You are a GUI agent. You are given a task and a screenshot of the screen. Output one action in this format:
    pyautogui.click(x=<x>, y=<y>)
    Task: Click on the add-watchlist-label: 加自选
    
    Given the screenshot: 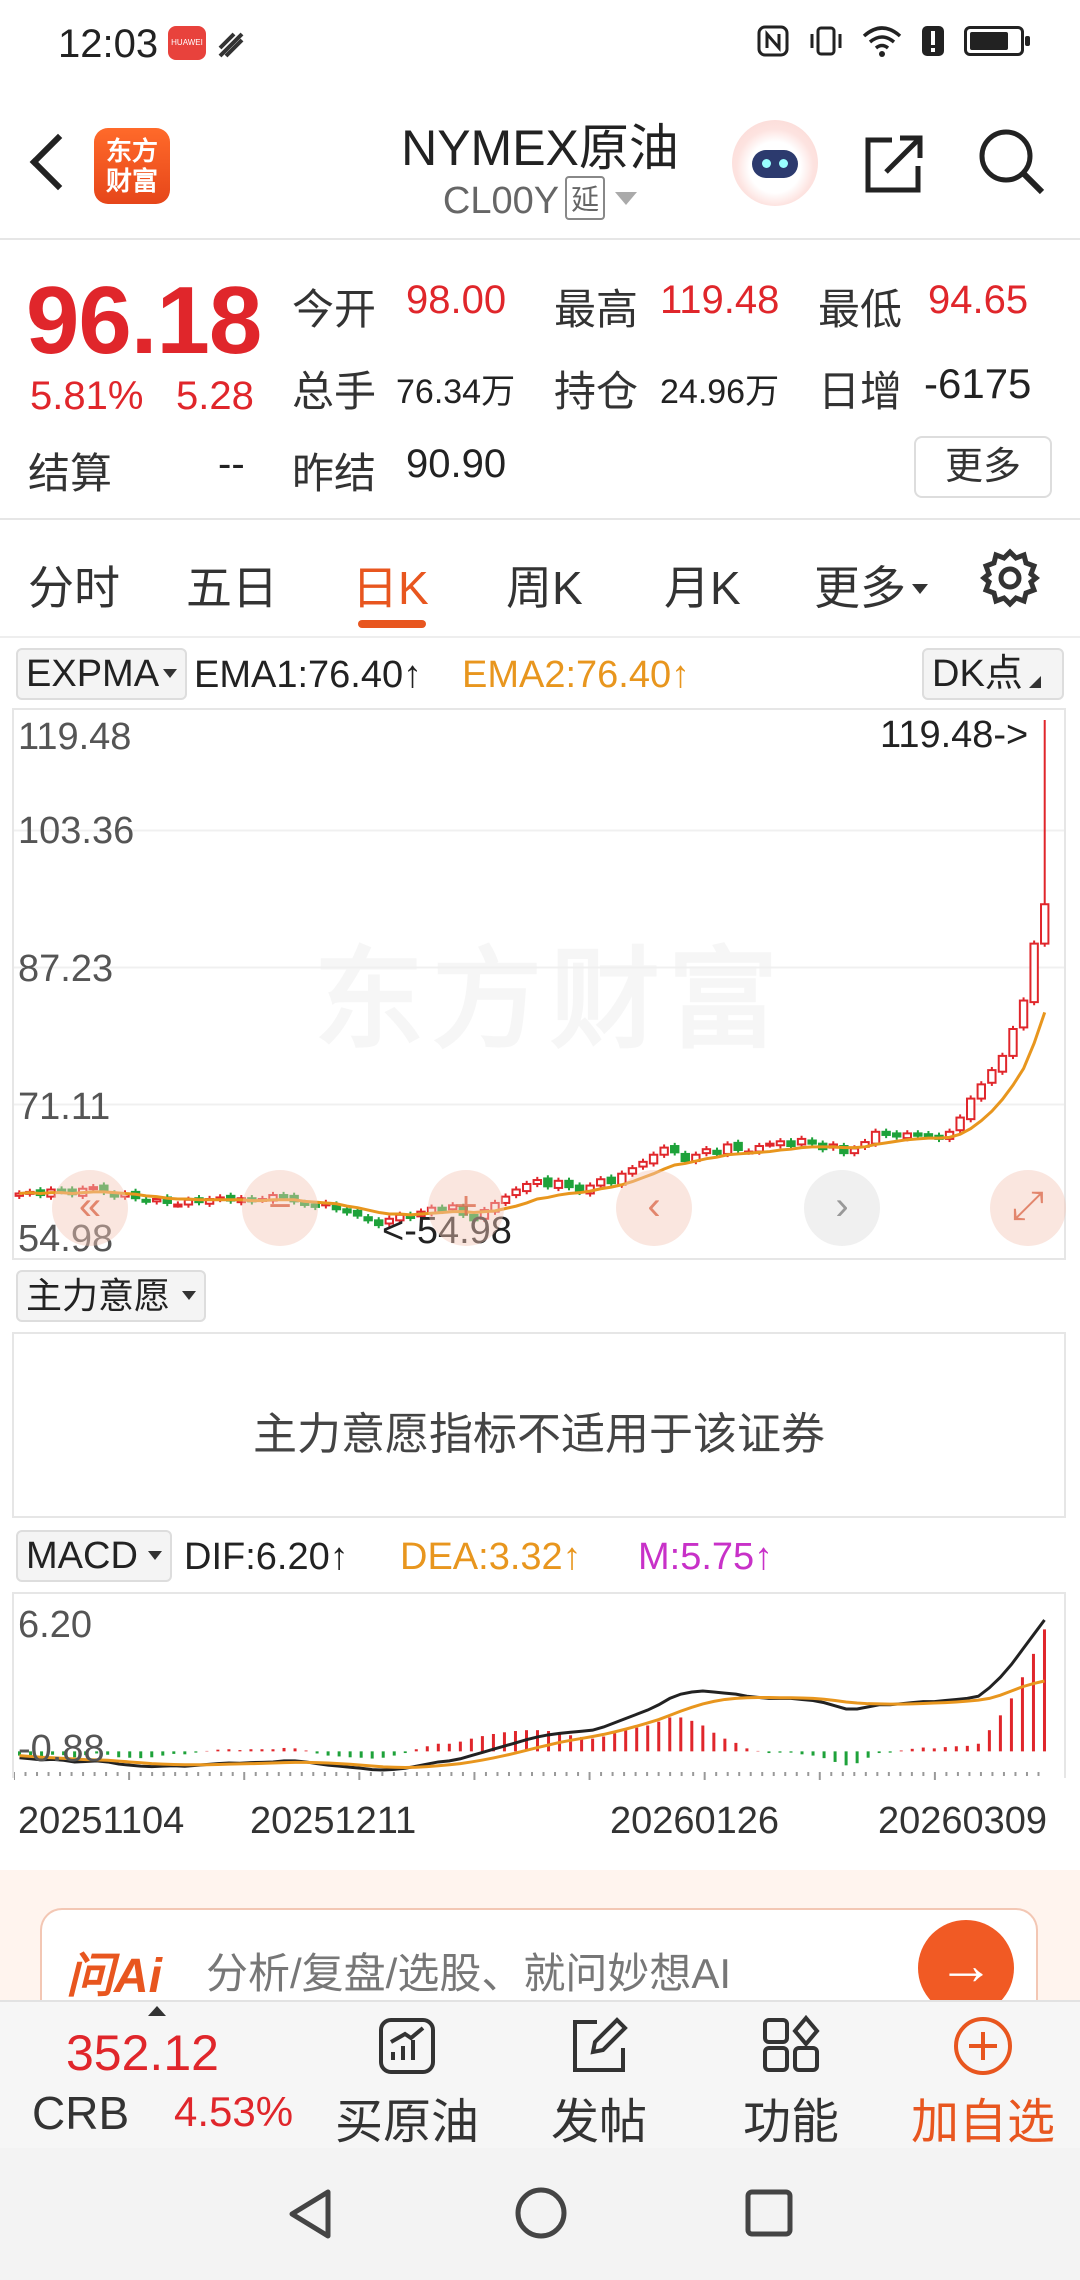 What is the action you would take?
    pyautogui.click(x=982, y=2122)
    